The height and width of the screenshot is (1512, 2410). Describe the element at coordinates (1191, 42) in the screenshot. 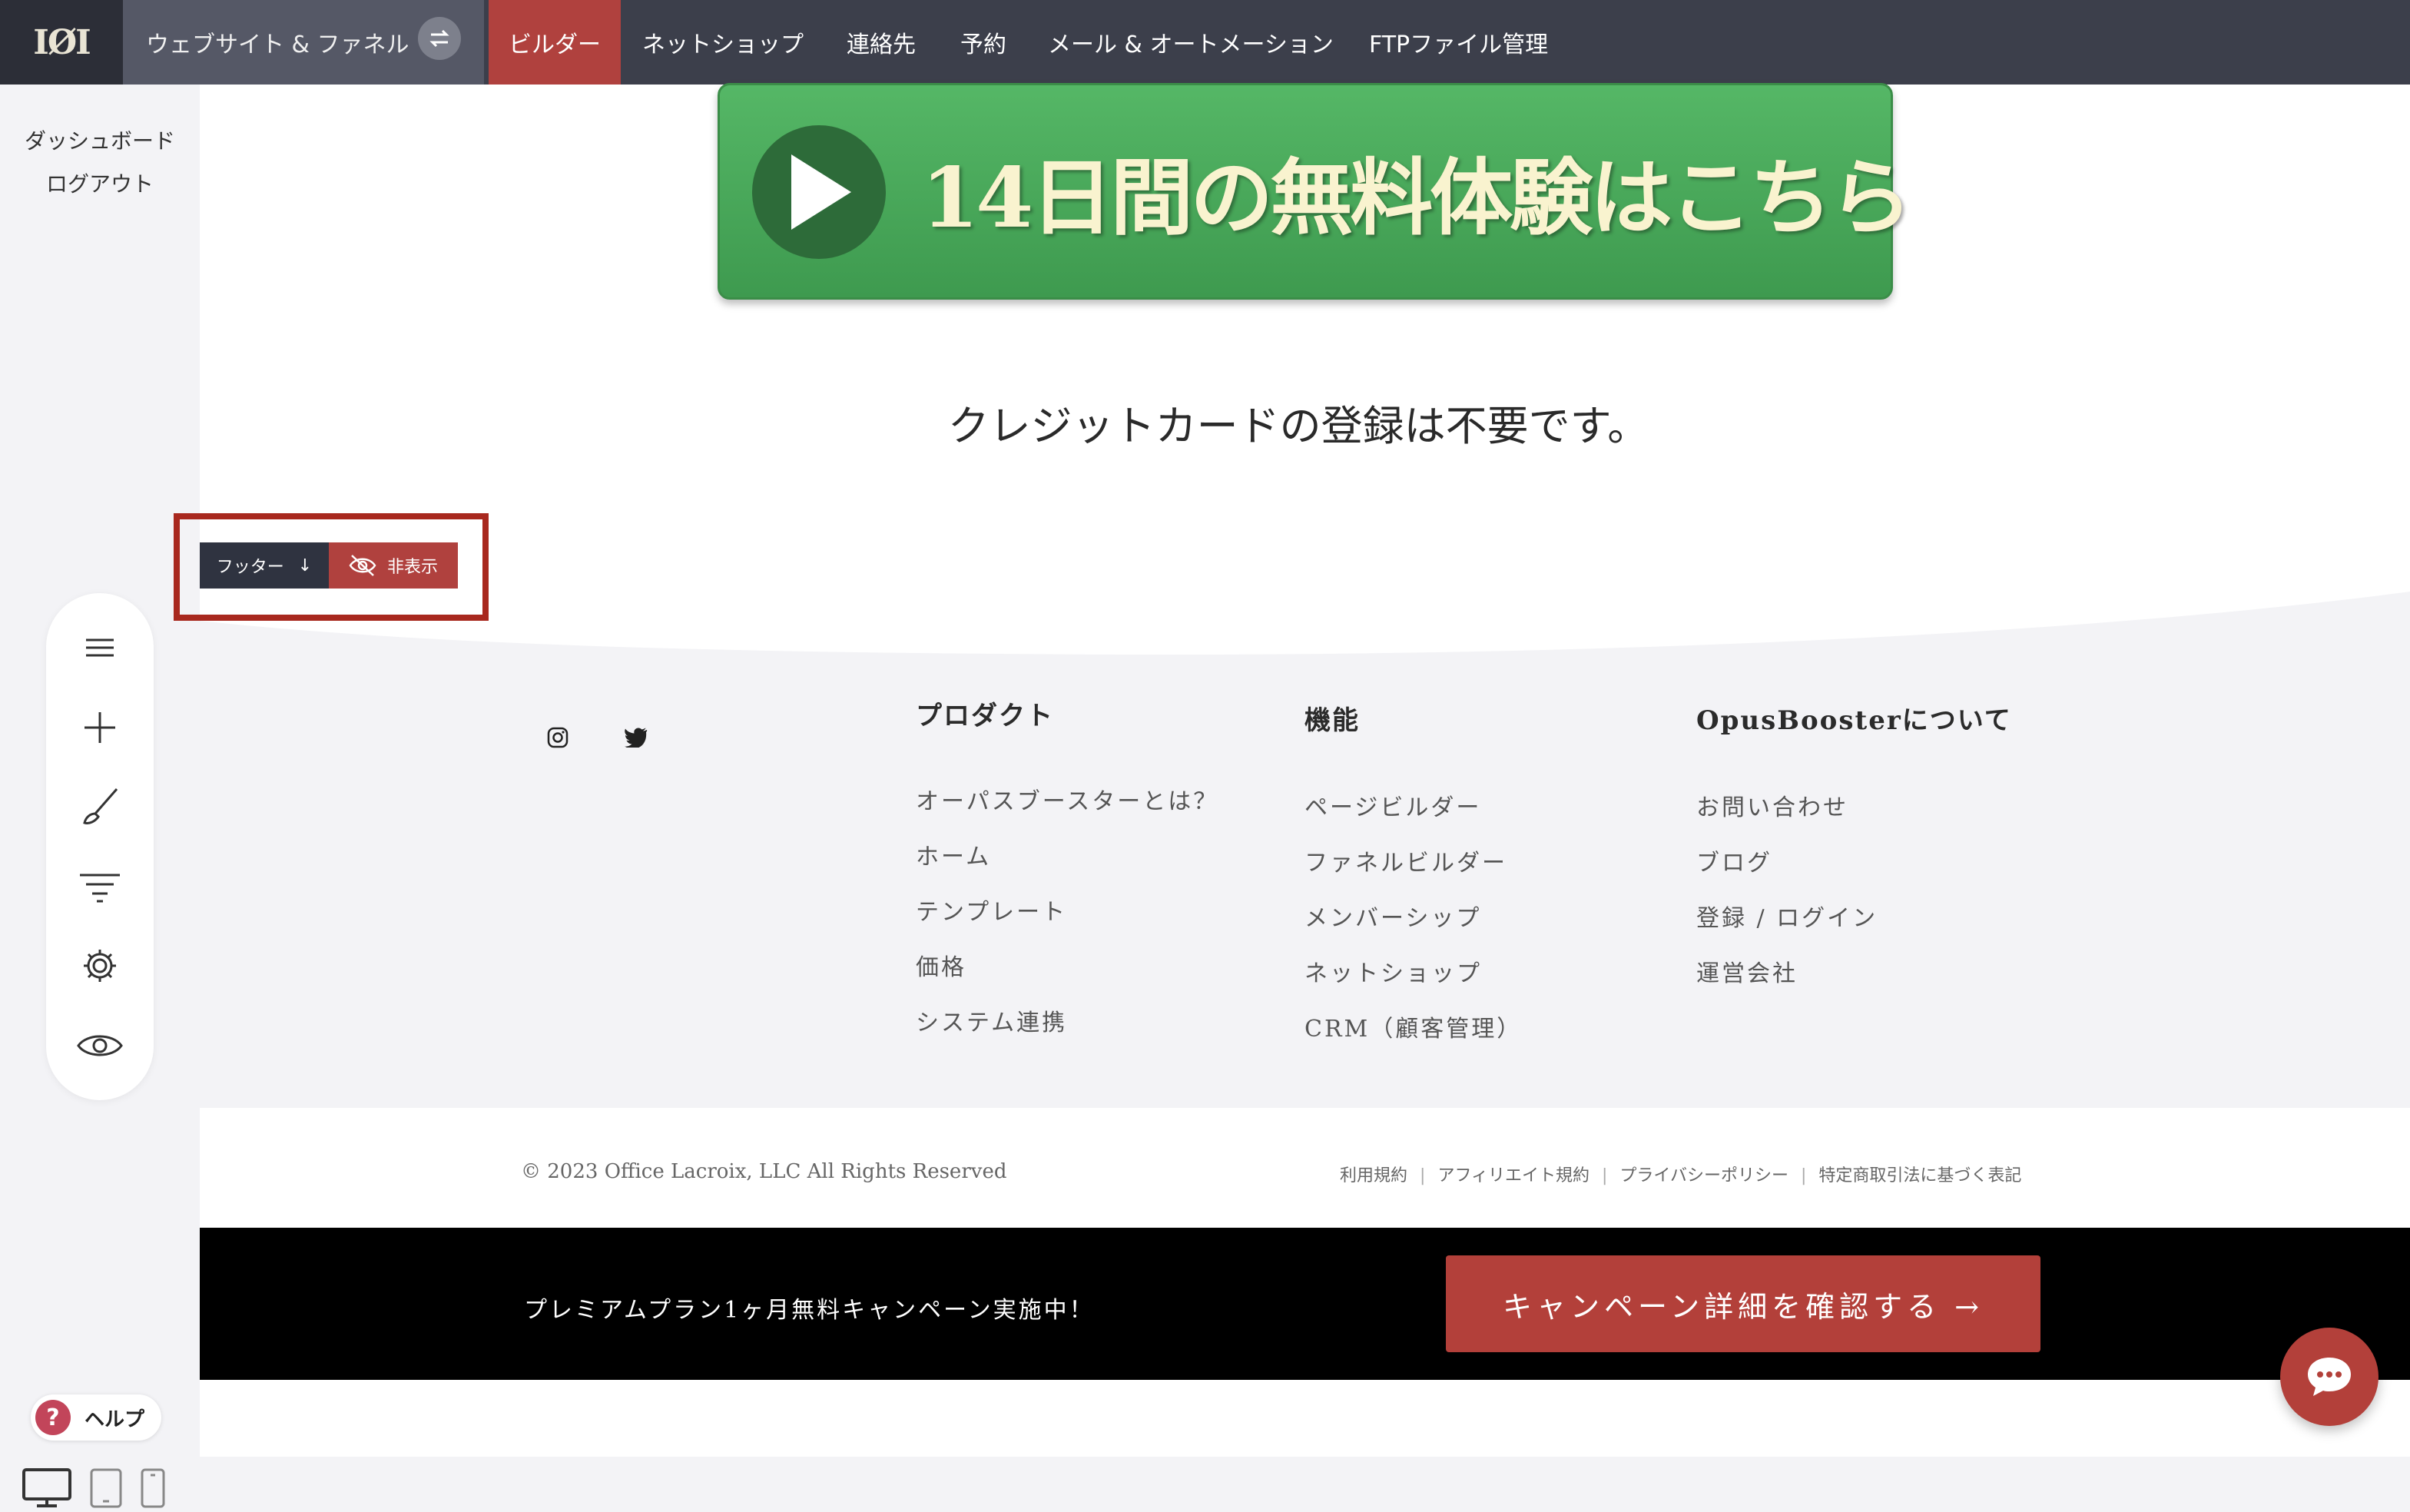

I see `nav-item-email-automation: メール & オートメーション` at that location.